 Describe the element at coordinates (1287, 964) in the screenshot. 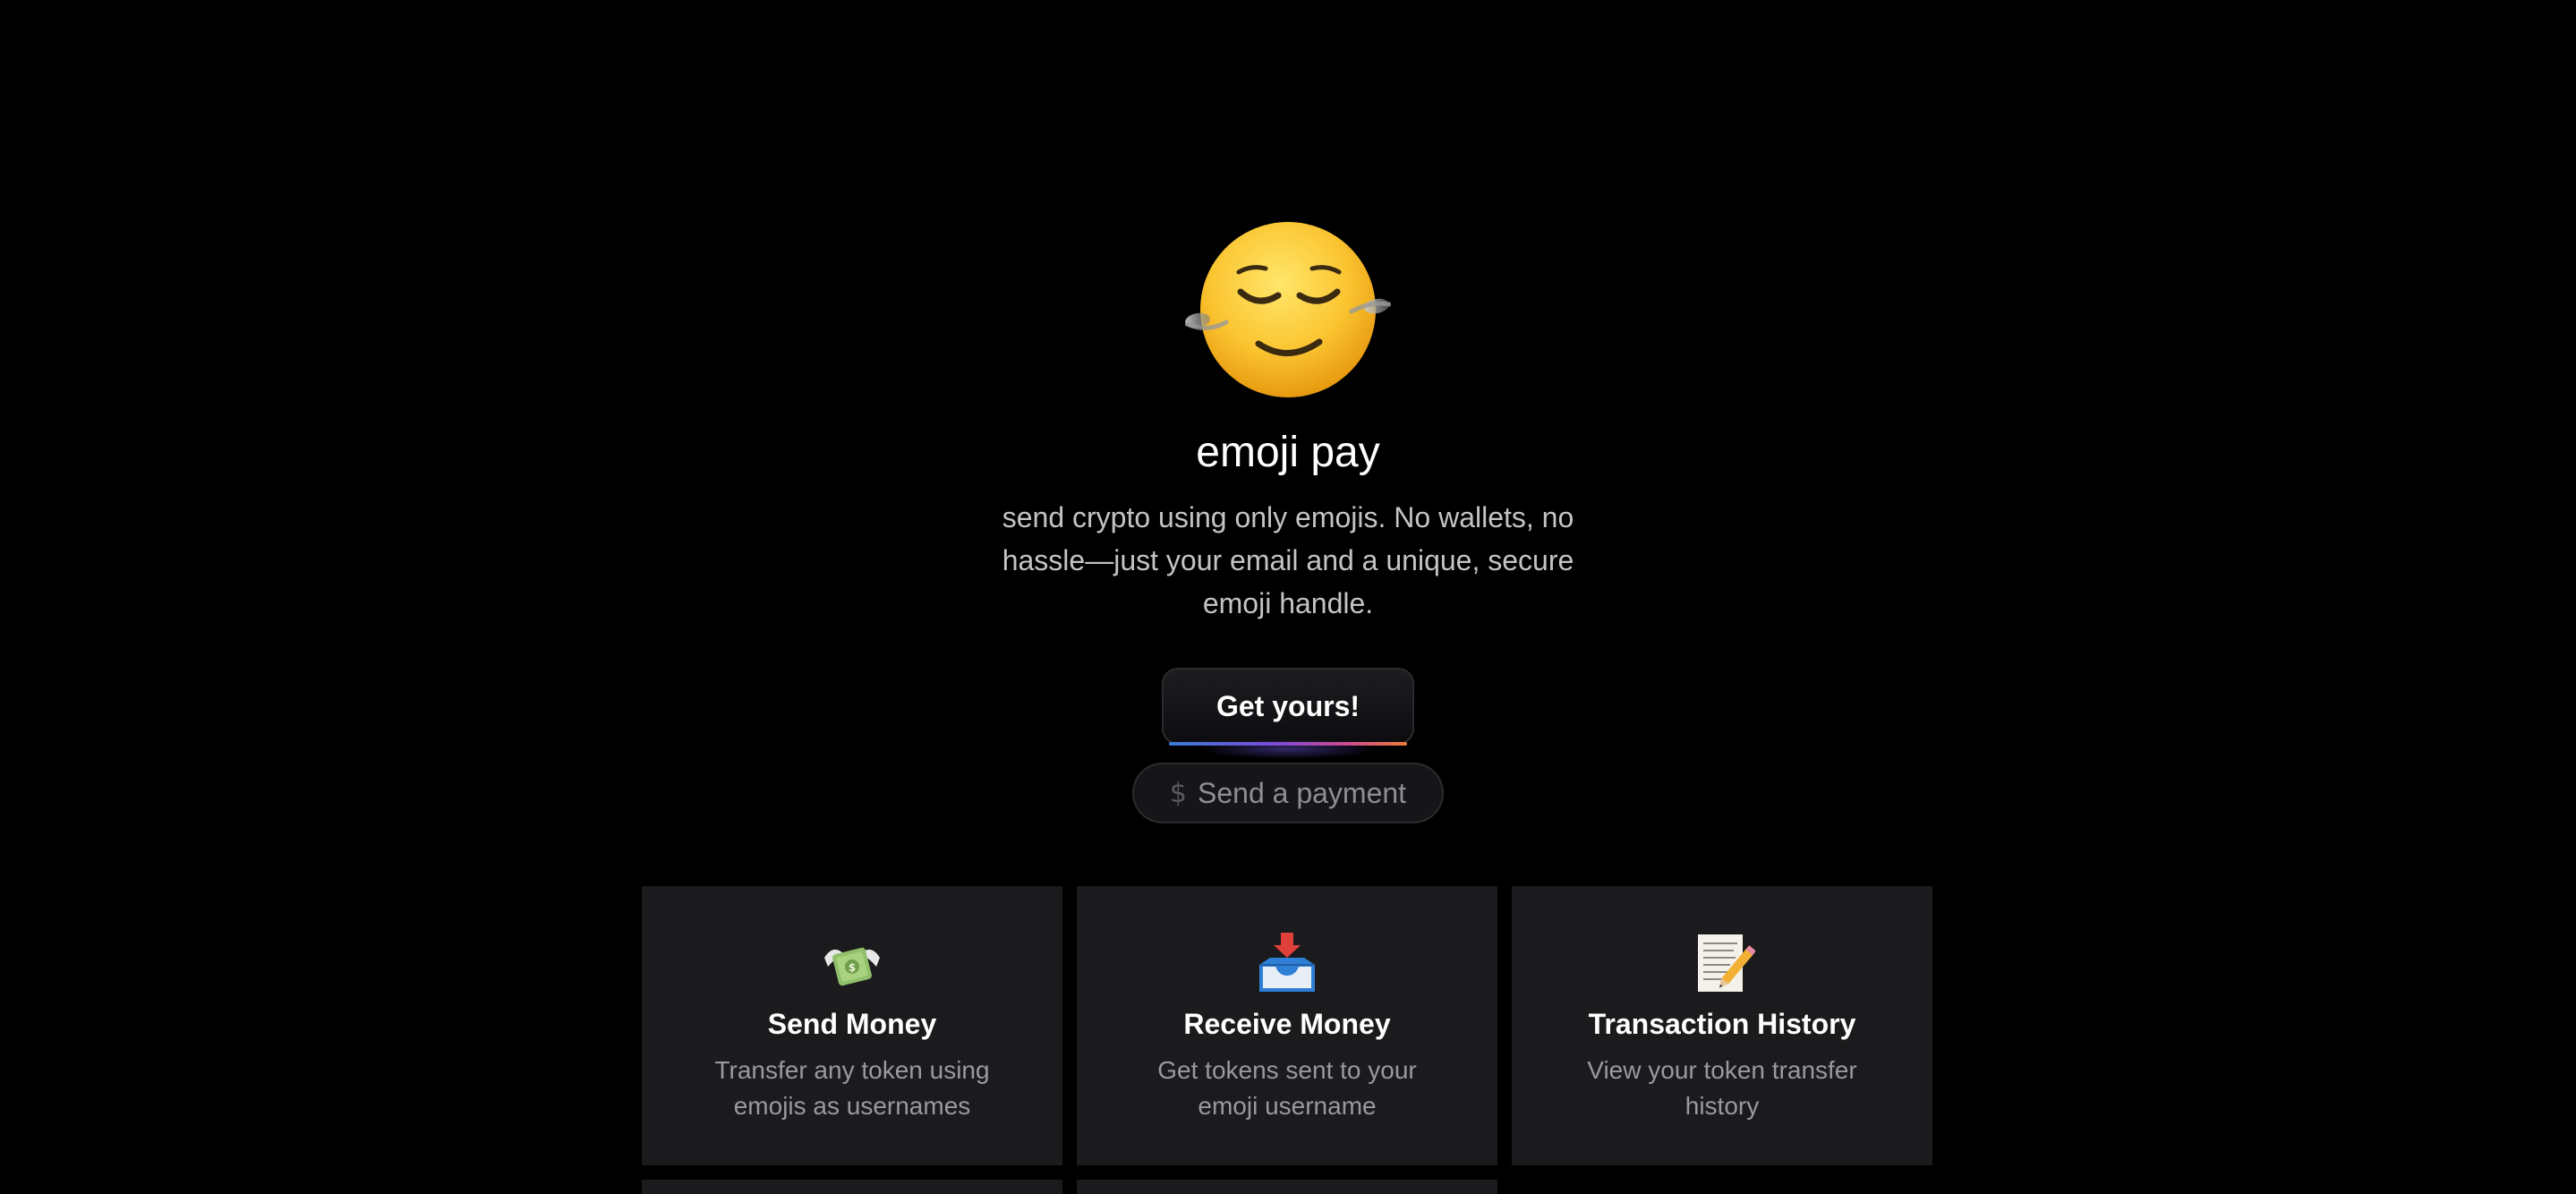

I see `inbox-tray-icon` at that location.